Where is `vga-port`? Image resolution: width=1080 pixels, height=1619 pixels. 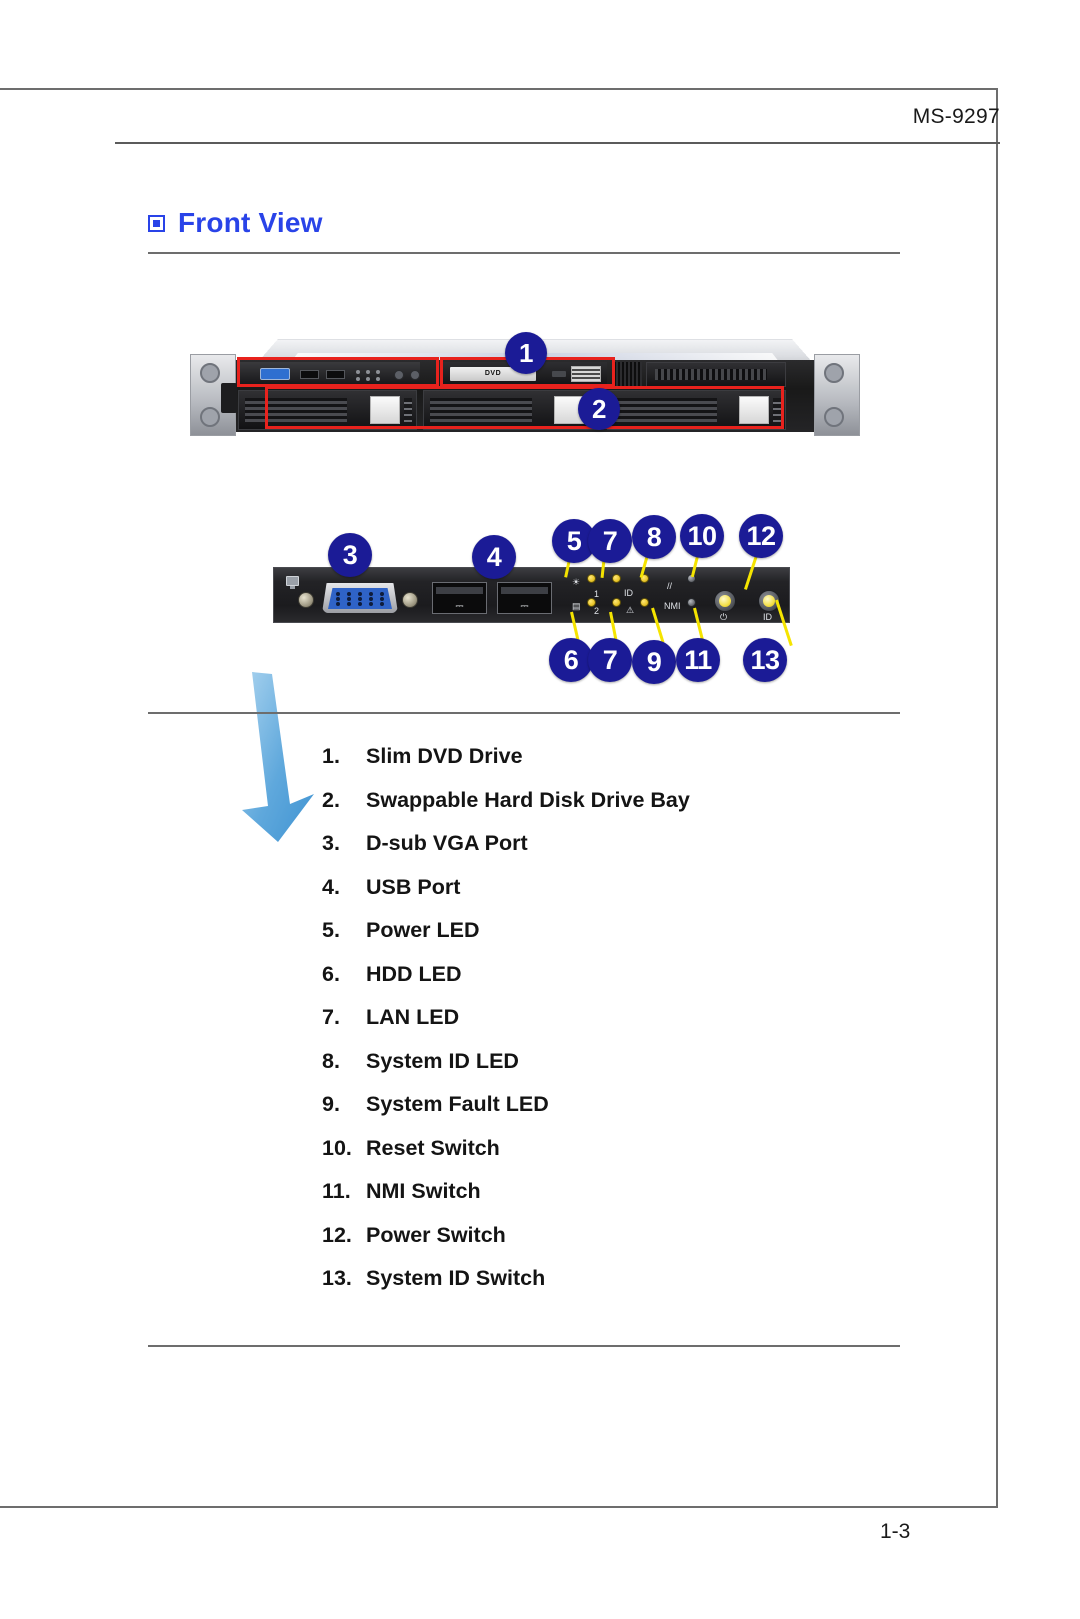
vga-port is located at coordinates (360, 598).